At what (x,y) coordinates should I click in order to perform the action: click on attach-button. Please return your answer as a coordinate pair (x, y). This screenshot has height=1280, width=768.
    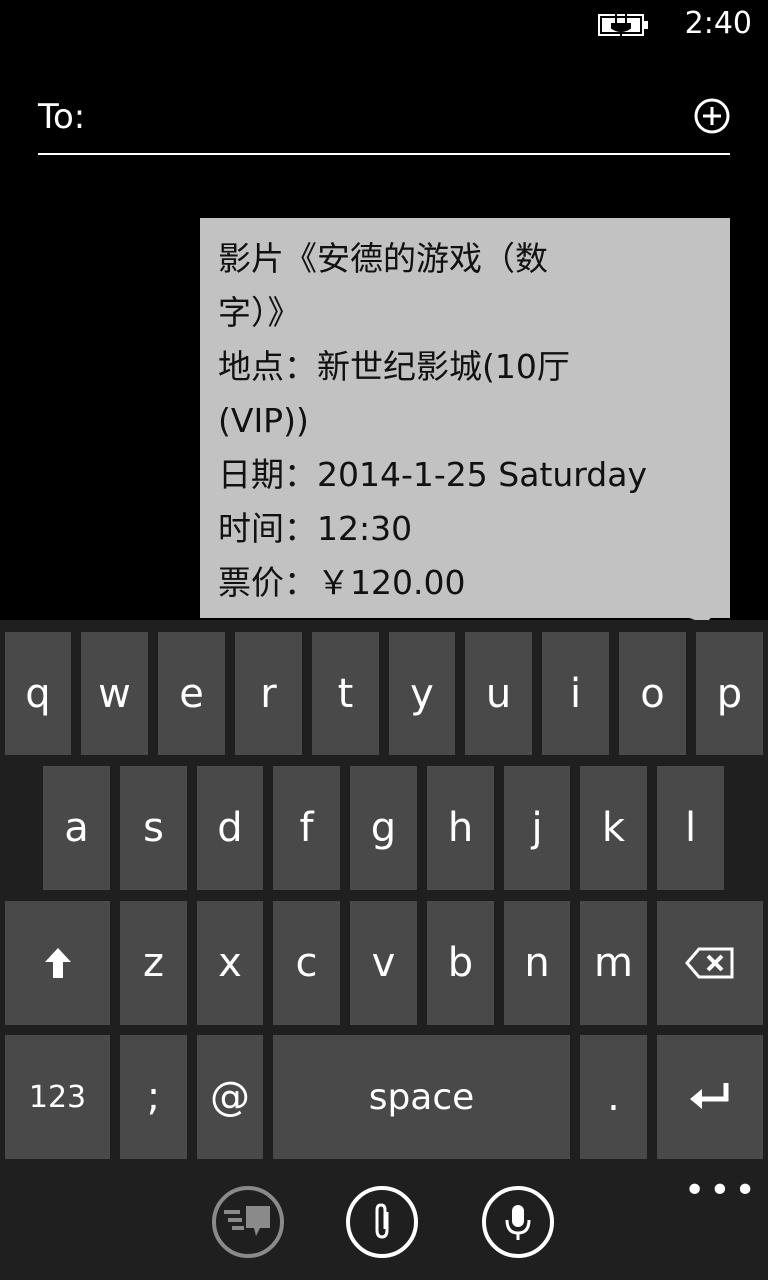
    Looking at the image, I should click on (382, 1222).